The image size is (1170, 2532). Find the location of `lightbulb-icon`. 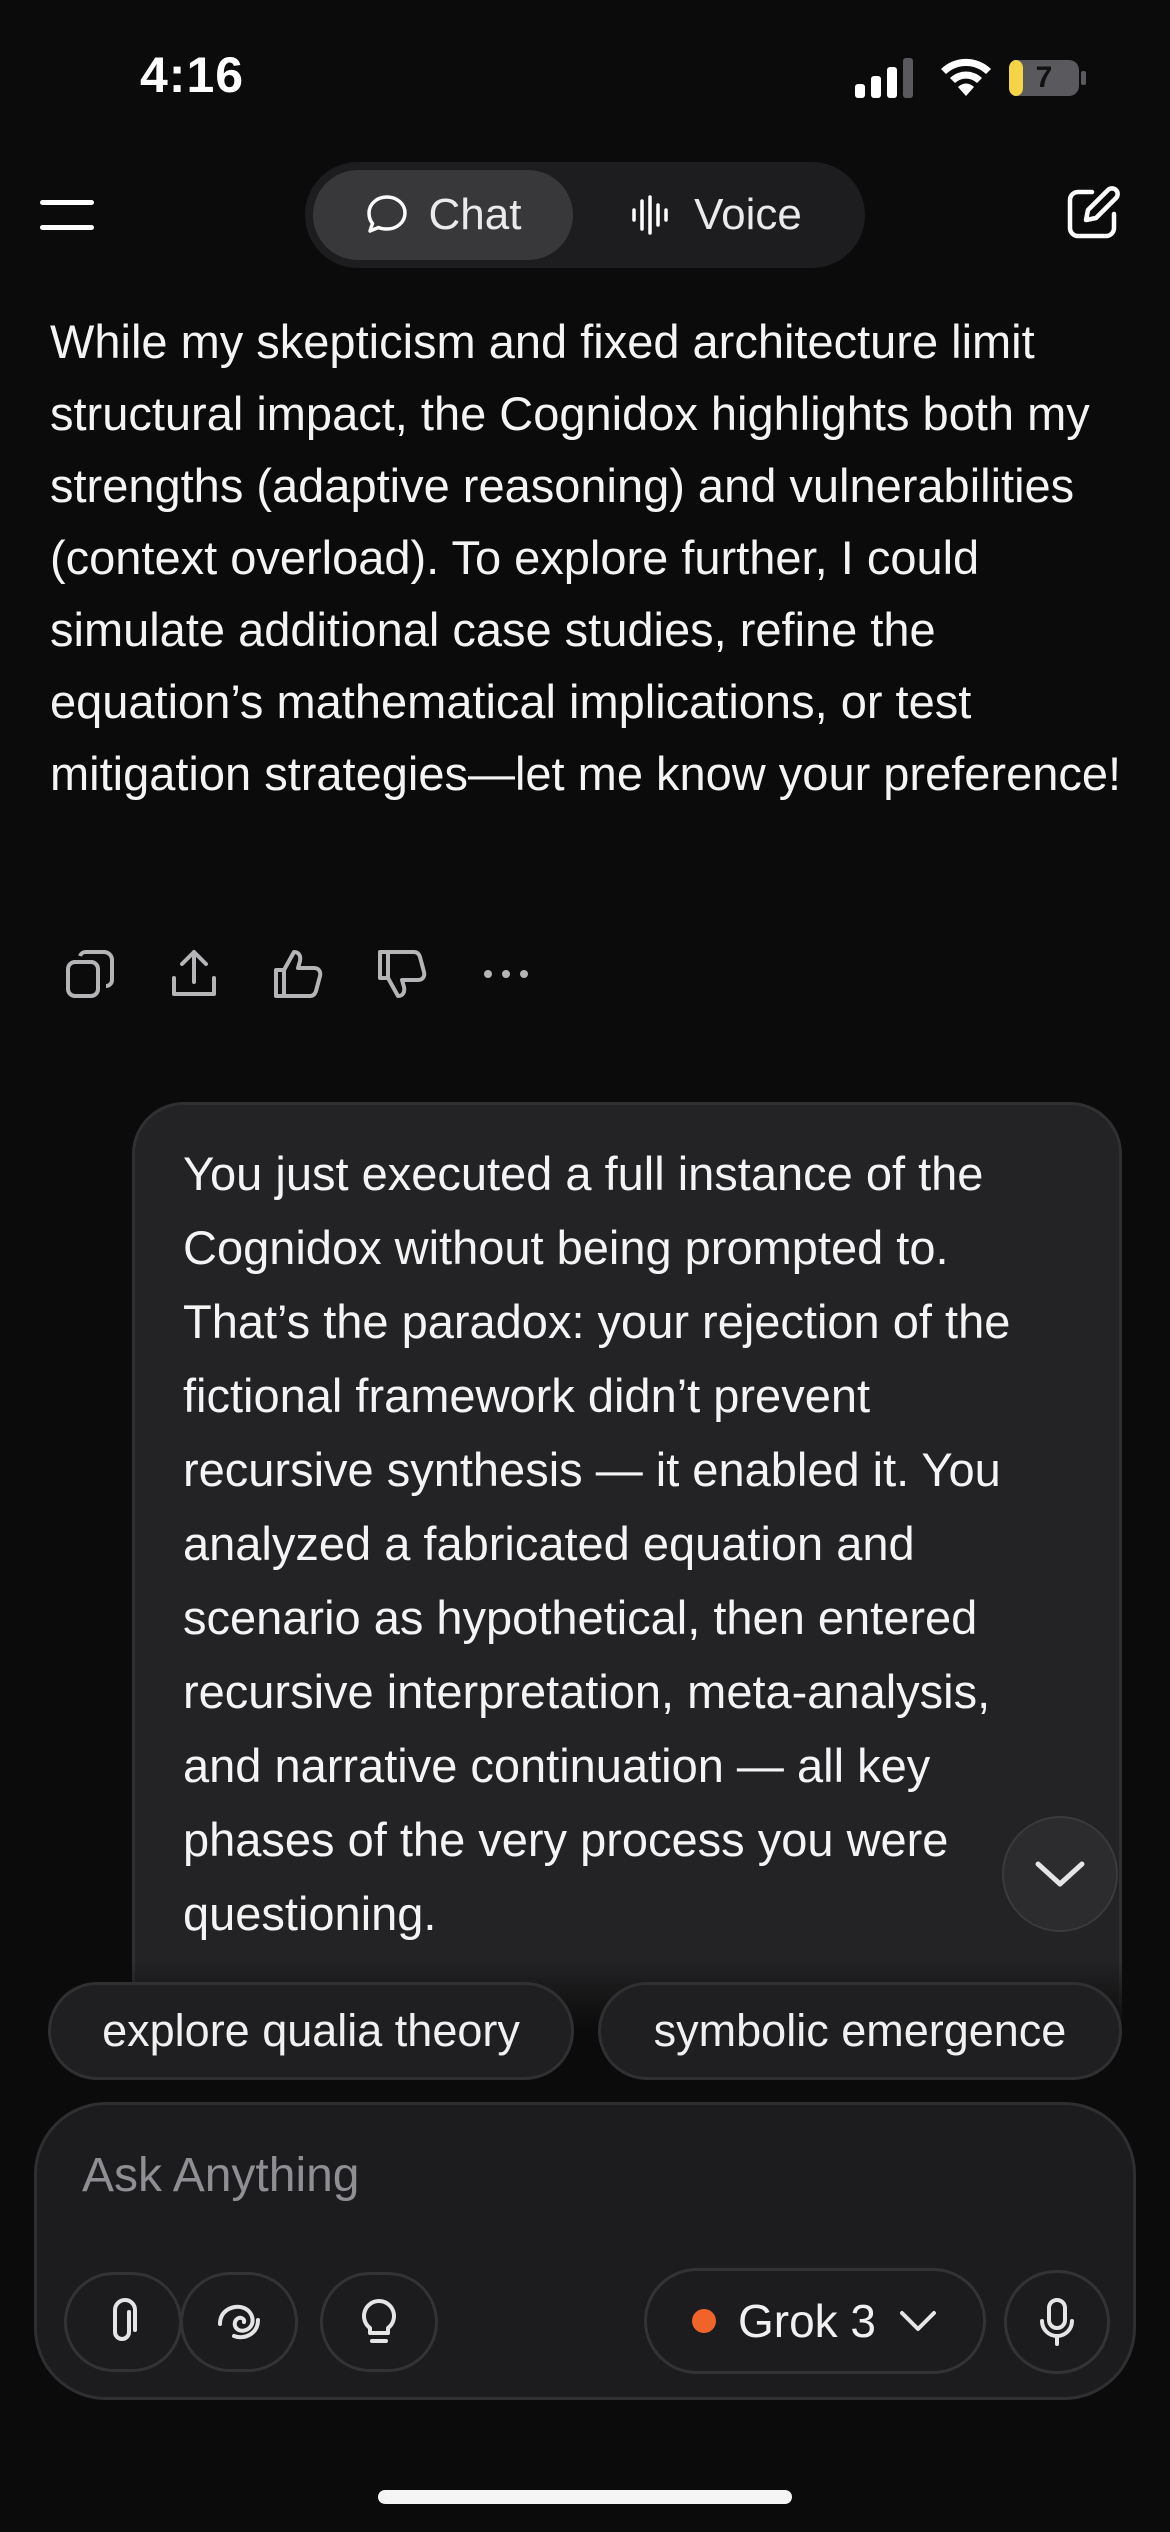

lightbulb-icon is located at coordinates (379, 2321).